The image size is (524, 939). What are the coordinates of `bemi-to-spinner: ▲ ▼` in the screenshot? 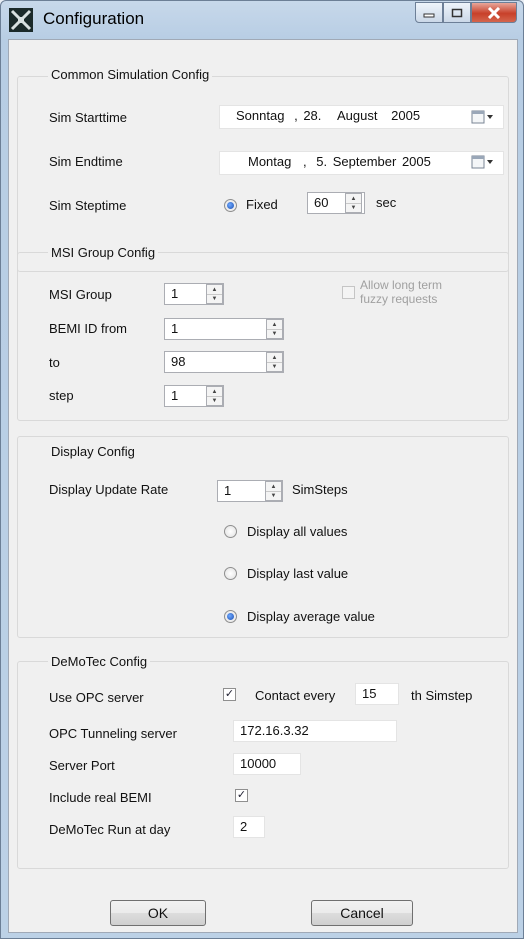 It's located at (274, 362).